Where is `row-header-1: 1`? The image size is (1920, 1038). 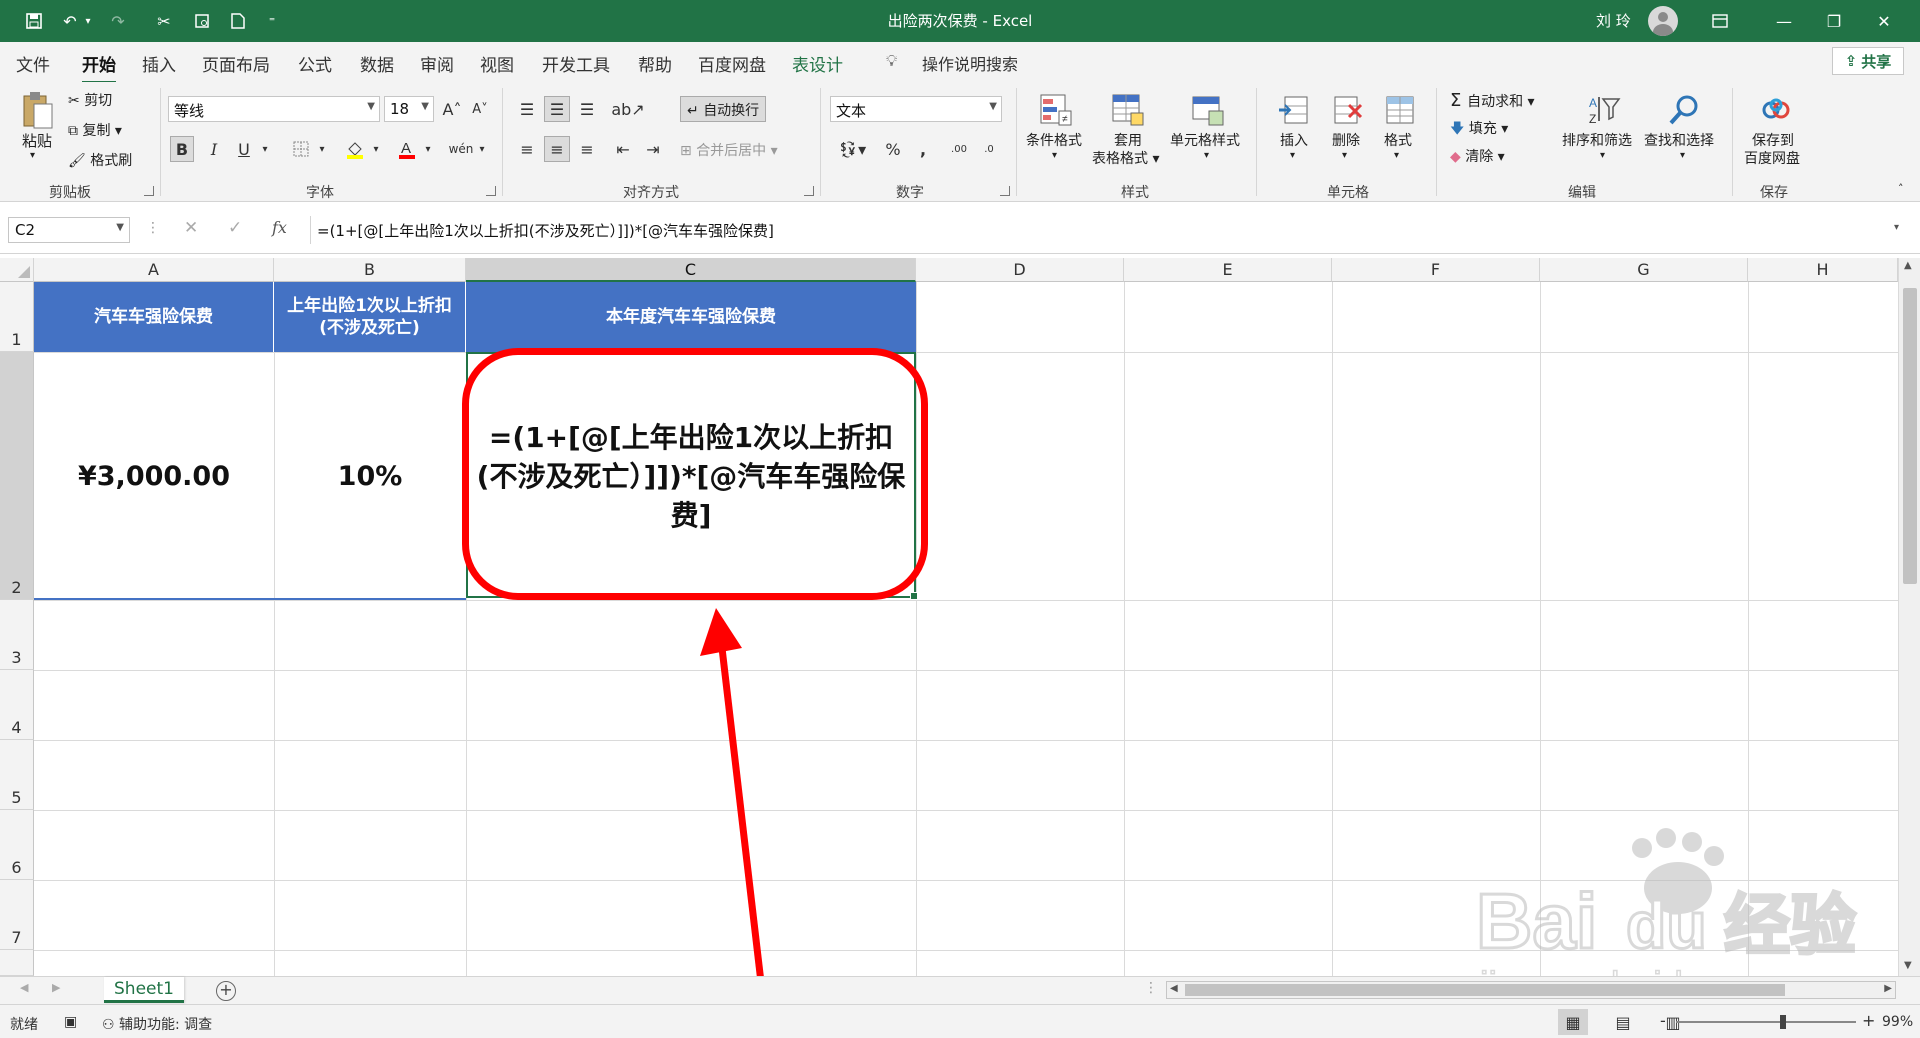 row-header-1: 1 is located at coordinates (17, 317).